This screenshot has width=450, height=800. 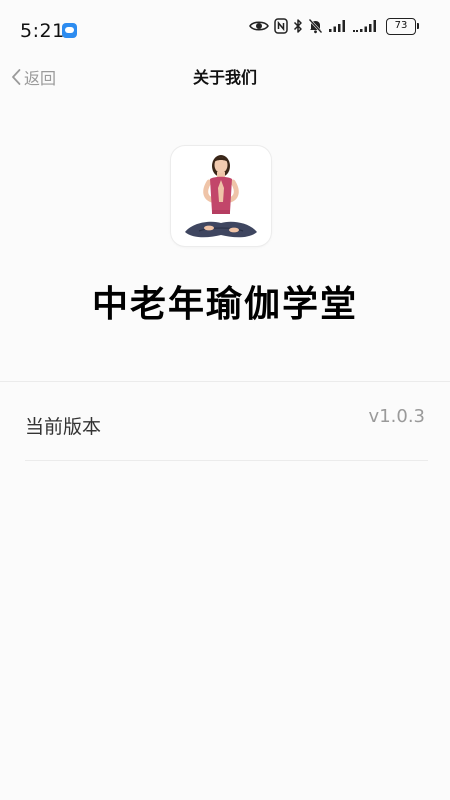 What do you see at coordinates (225, 421) in the screenshot?
I see `version-row: 当前版本 v1.0.3` at bounding box center [225, 421].